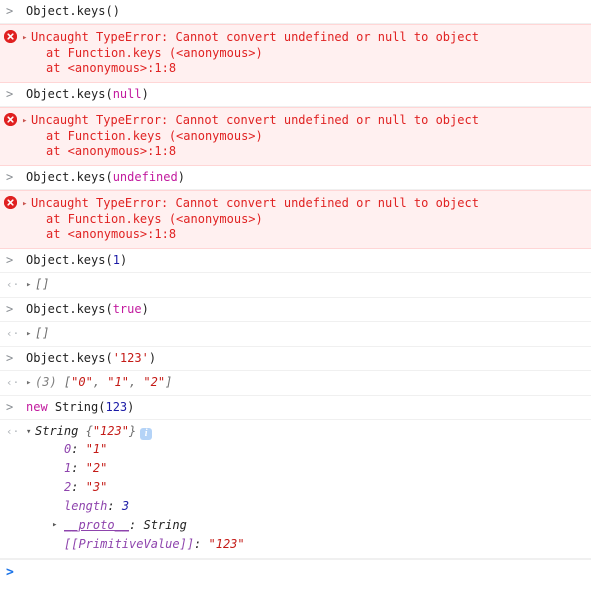 Image resolution: width=591 pixels, height=603 pixels. I want to click on console-expression: Object.keys(1), so click(308, 260).